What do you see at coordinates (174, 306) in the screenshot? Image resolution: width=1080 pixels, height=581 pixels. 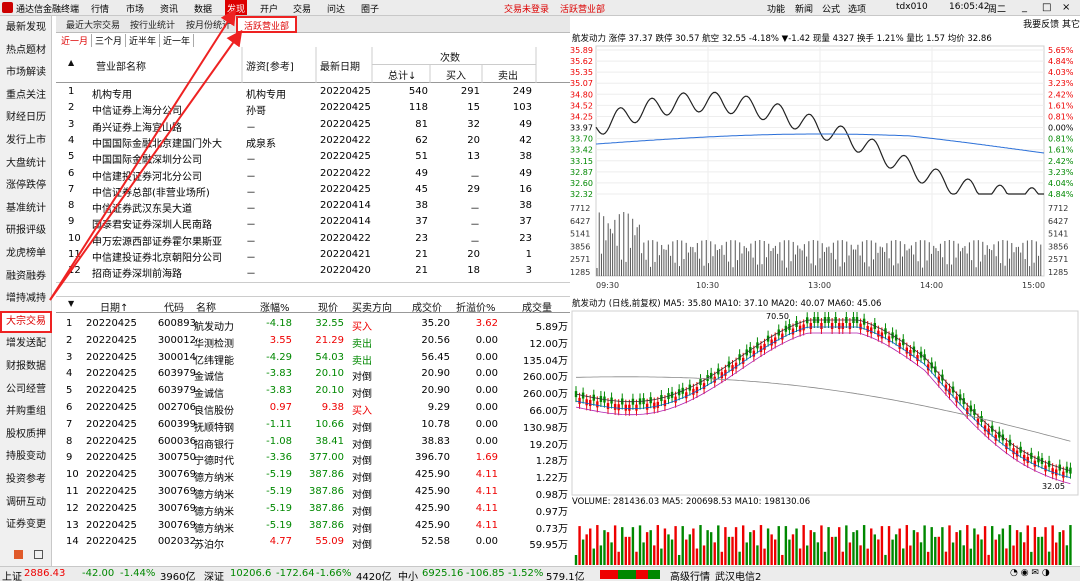 I see `header-code: 代码` at bounding box center [174, 306].